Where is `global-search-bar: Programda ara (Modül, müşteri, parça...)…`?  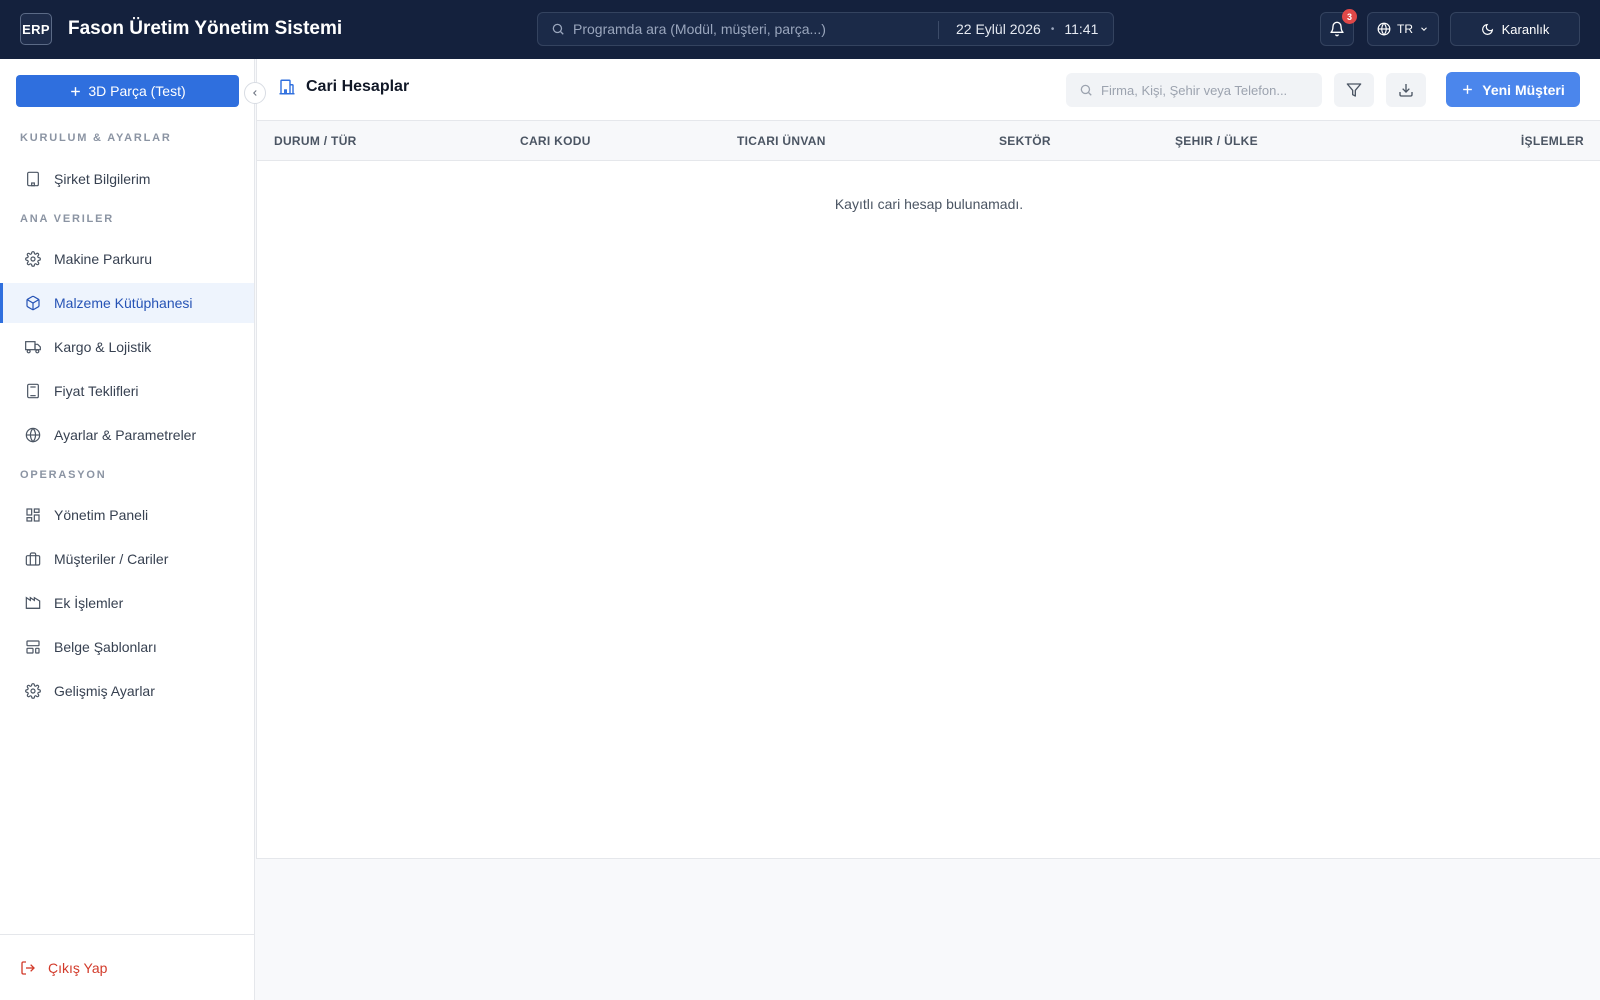
global-search-bar: Programda ara (Modül, müşteri, parça...)… is located at coordinates (825, 29).